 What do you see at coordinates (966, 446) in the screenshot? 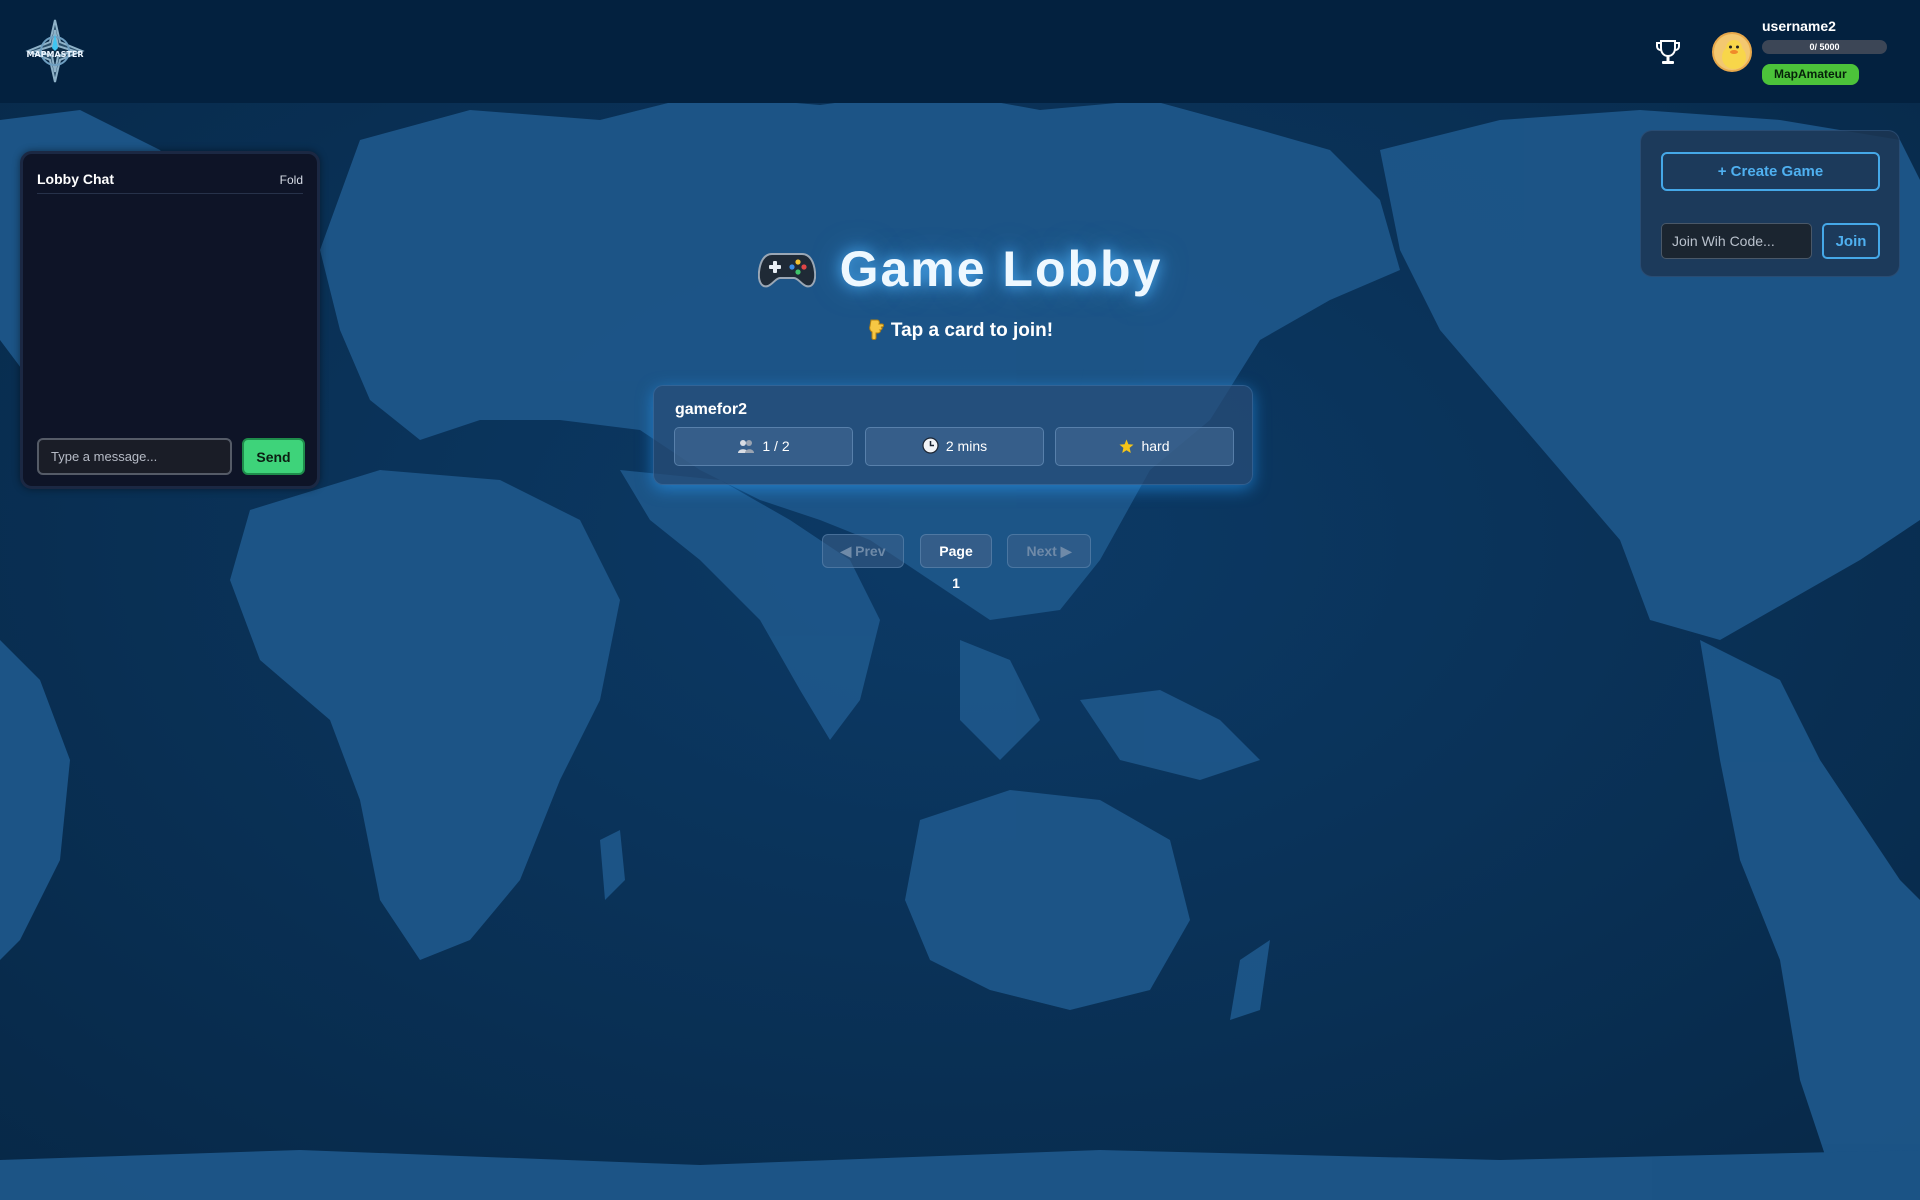
I see `game-time-value: 2 mins` at bounding box center [966, 446].